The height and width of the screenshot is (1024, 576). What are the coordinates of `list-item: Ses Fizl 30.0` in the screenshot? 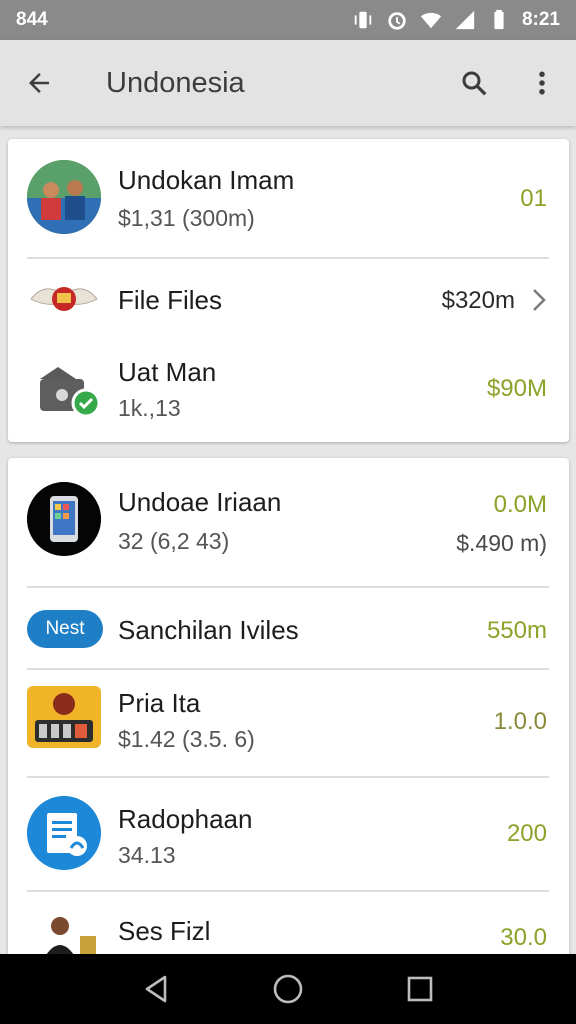 It's located at (288, 925).